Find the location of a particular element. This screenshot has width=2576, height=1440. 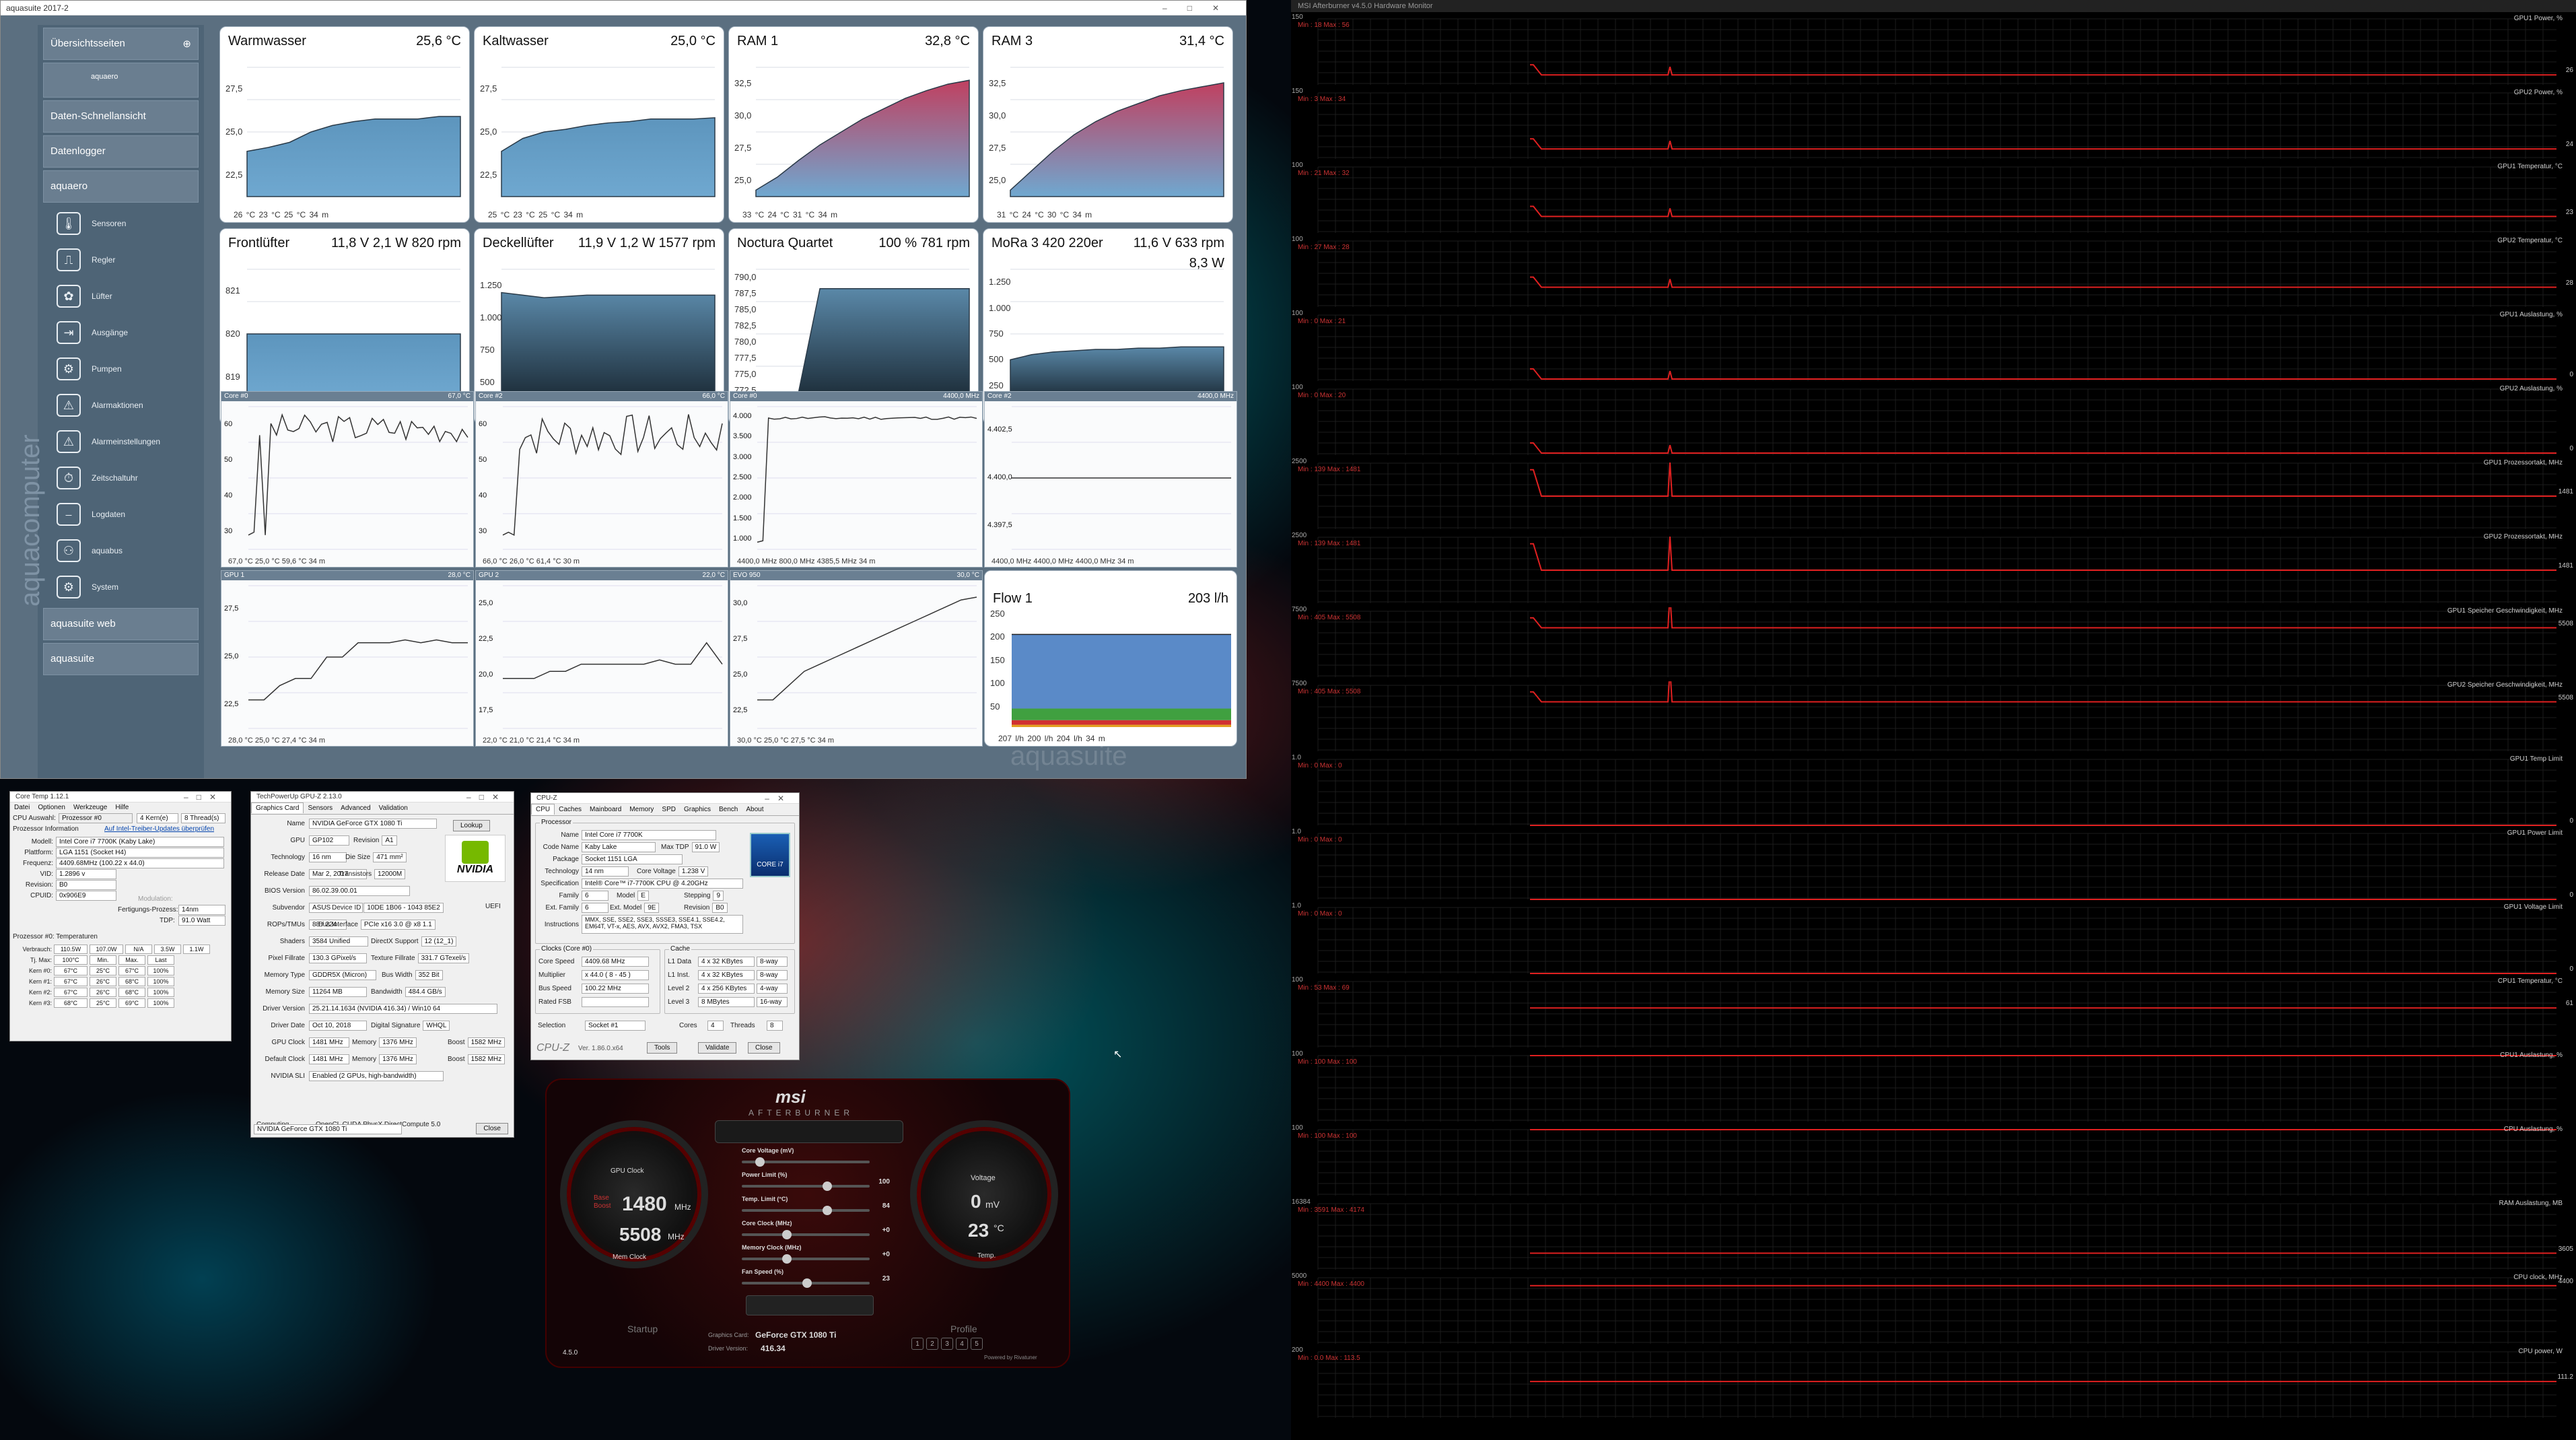

uefi-checkbox: UEFI is located at coordinates (493, 906).